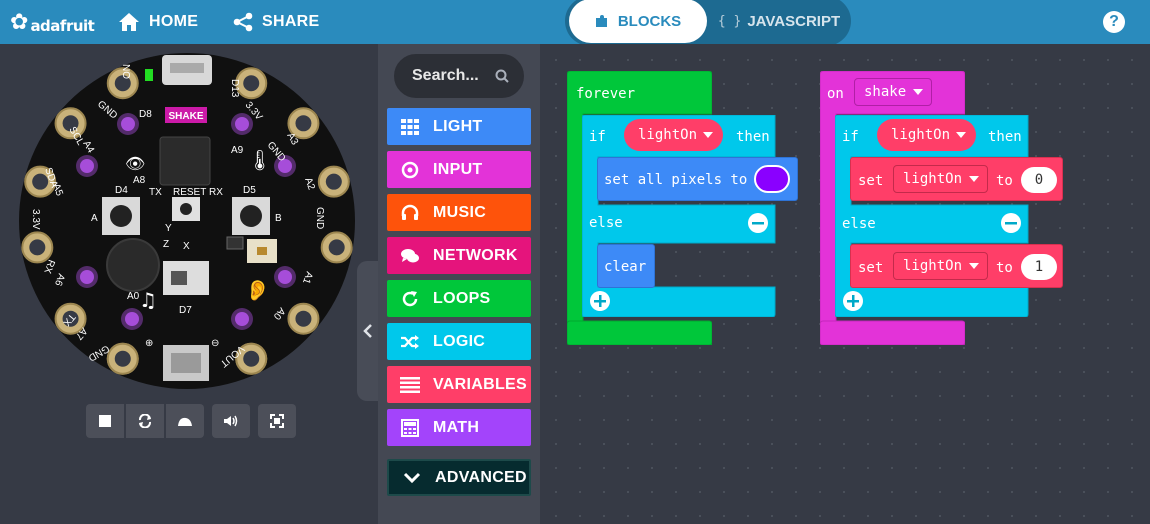  I want to click on light-sensor-window, so click(262, 251).